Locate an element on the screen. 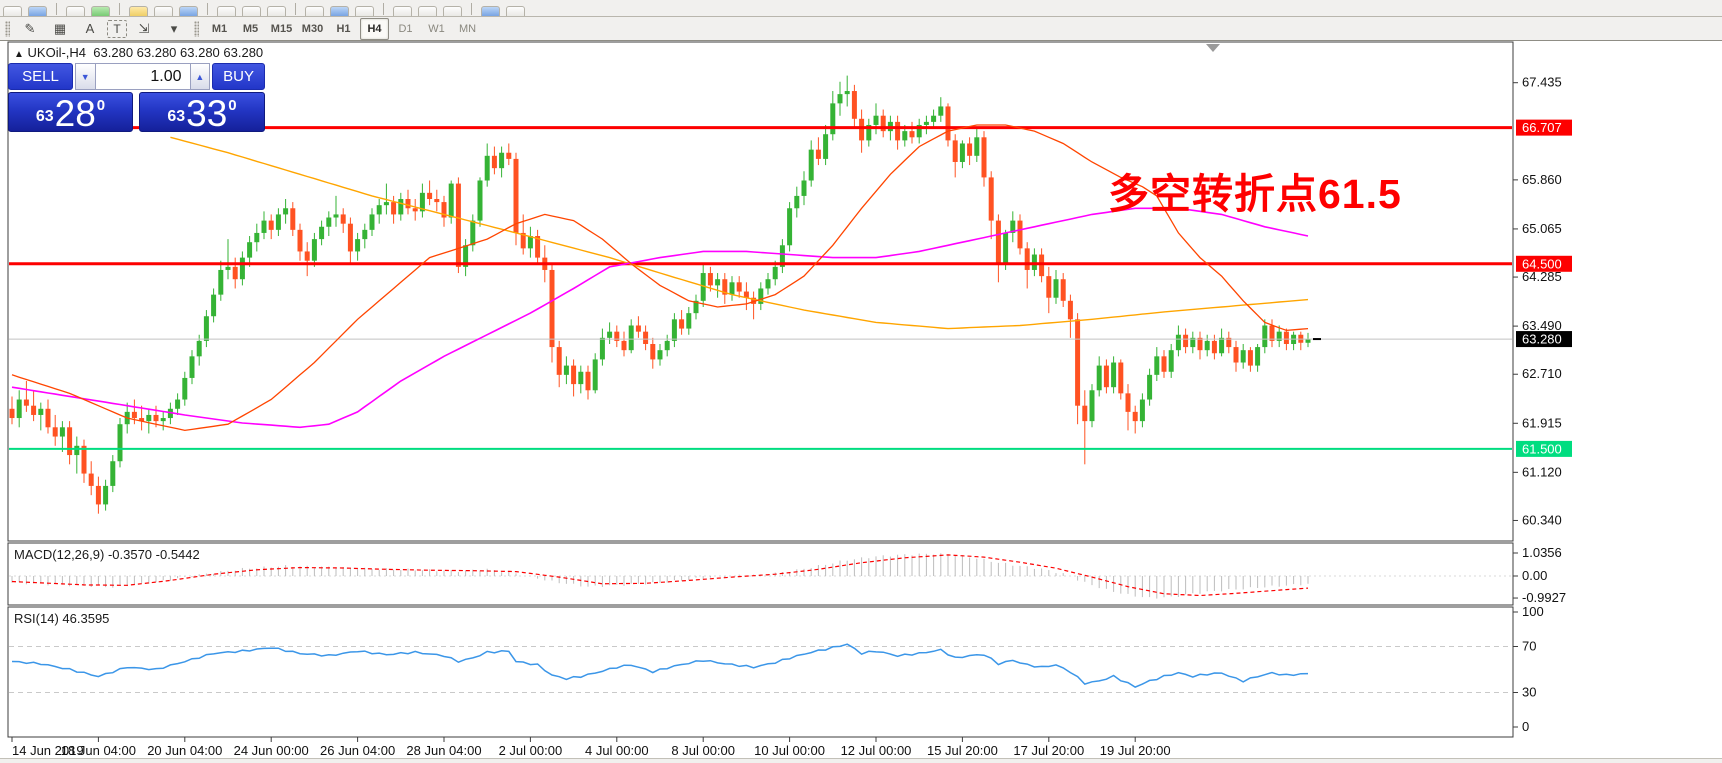 The image size is (1722, 763). volume-decrease-button: ▼ is located at coordinates (85, 76).